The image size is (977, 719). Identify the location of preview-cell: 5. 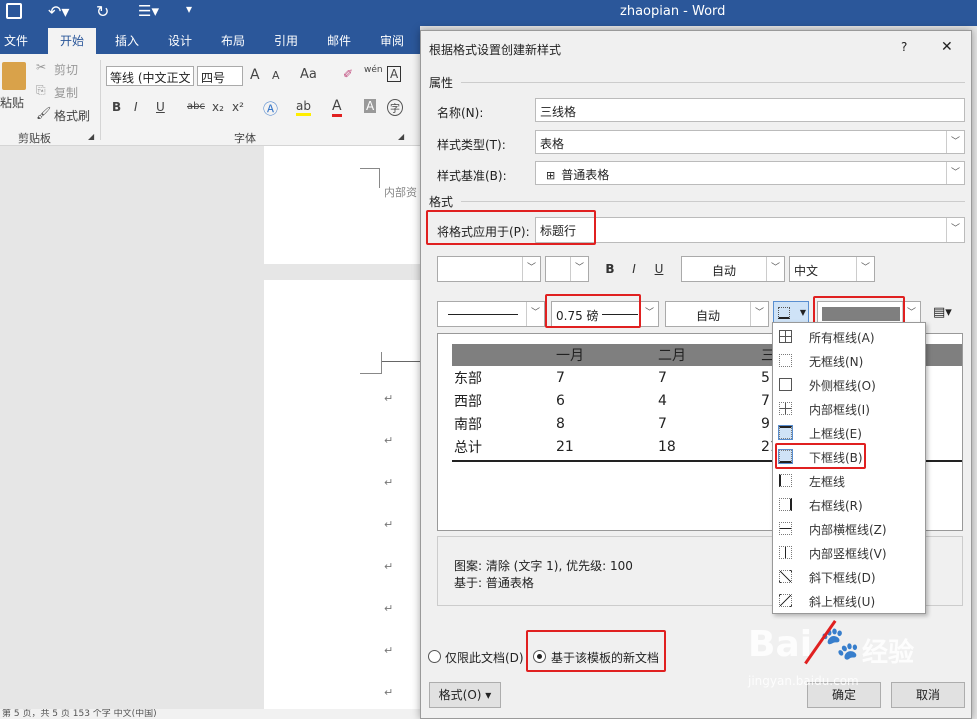
(765, 378).